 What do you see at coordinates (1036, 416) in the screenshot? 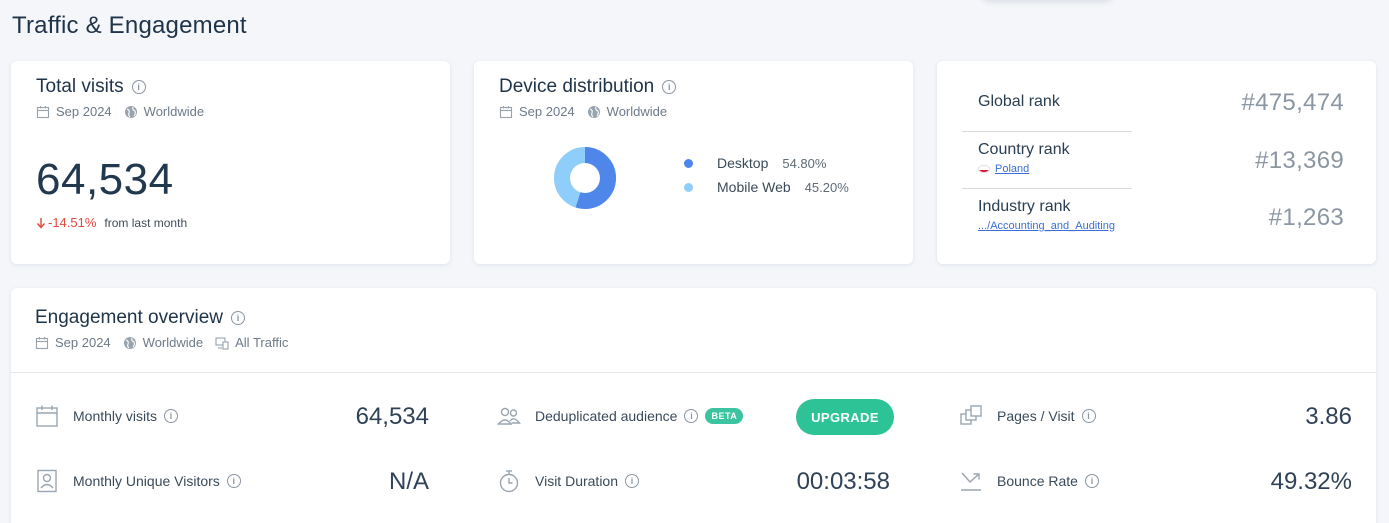
I see `pages-per-visit-label: Pages / Visit` at bounding box center [1036, 416].